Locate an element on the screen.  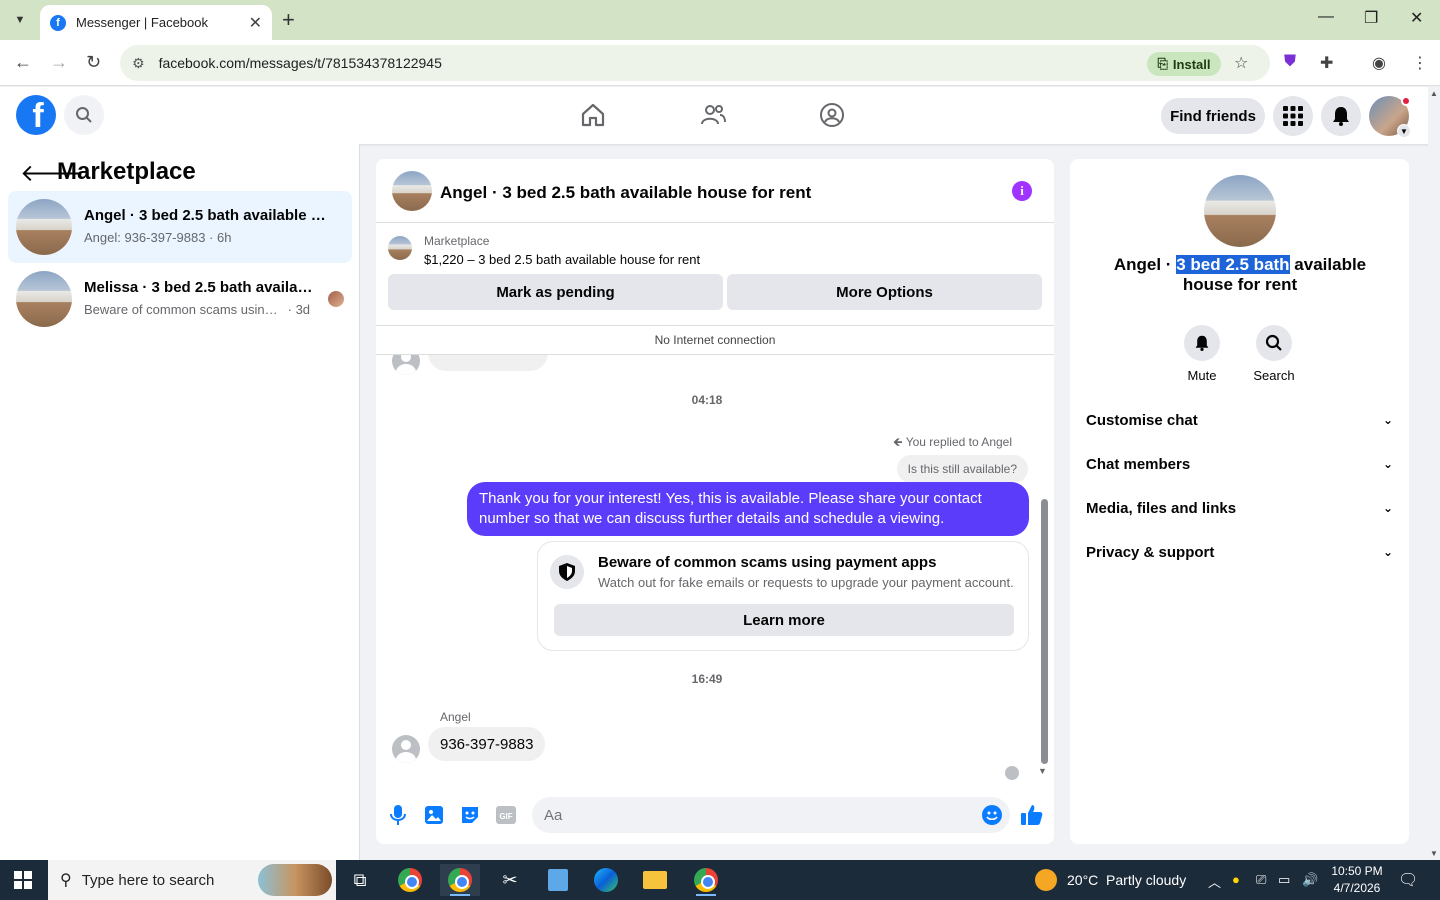
install-button: ⎘ Install is located at coordinates (1184, 64).